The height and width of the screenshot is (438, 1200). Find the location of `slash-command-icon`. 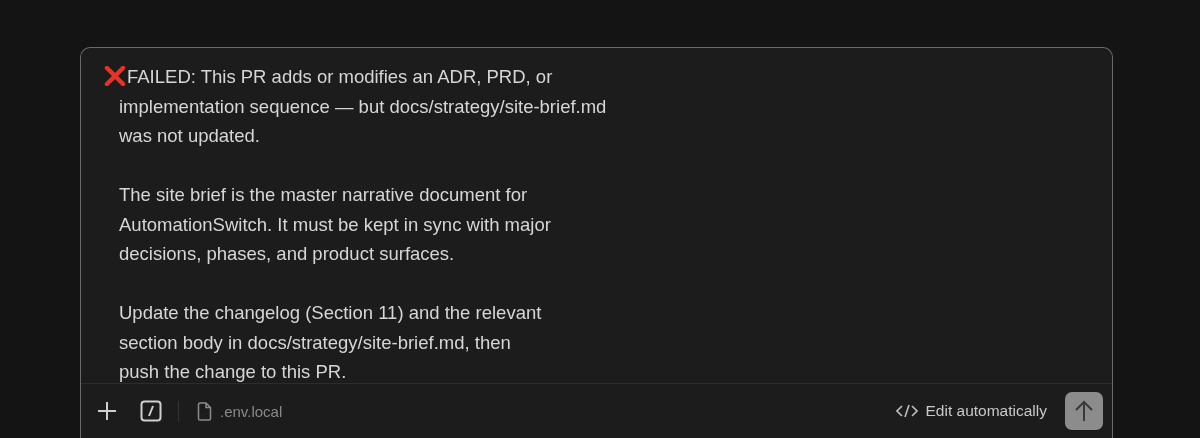

slash-command-icon is located at coordinates (151, 411).